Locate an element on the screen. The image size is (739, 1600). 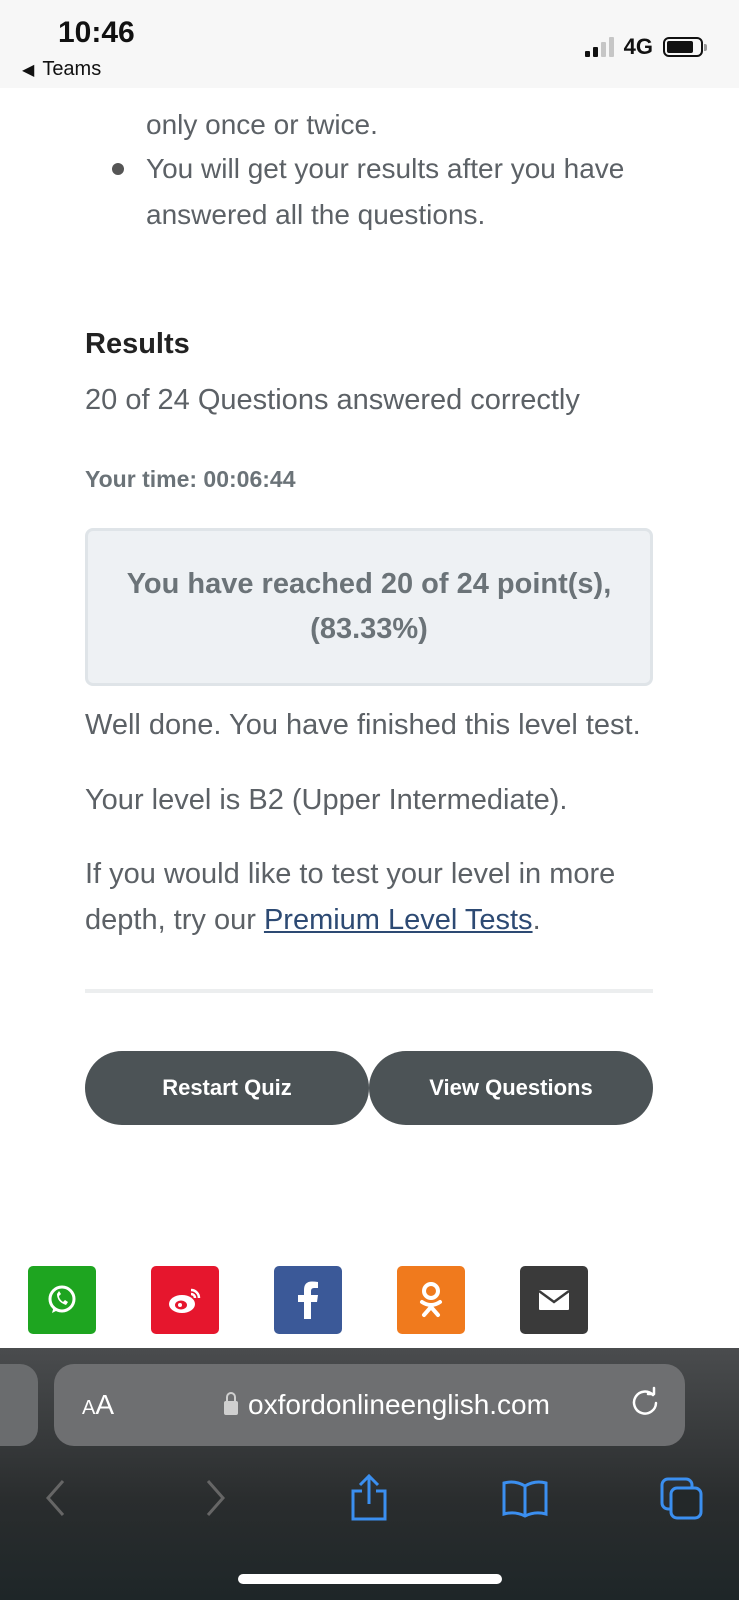
url-display: oxfordonlineenglish.com is located at coordinates (387, 1405).